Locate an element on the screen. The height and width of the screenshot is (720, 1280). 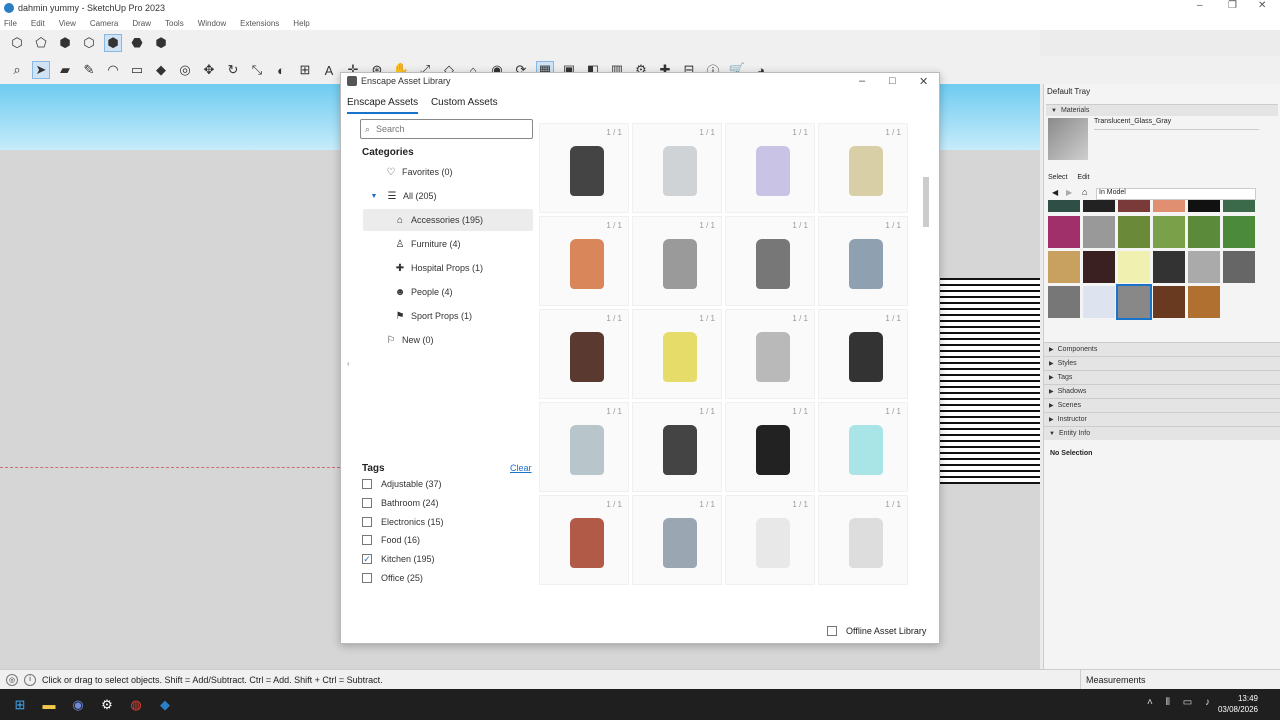
edit-tab: Edit is located at coordinates (1083, 177).